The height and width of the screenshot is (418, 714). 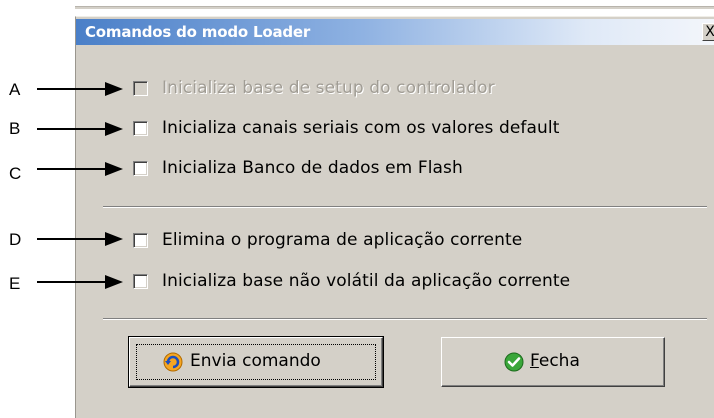 I want to click on option-label-init-flash-database: Inicializa Banco de dados em Flash, so click(x=312, y=168).